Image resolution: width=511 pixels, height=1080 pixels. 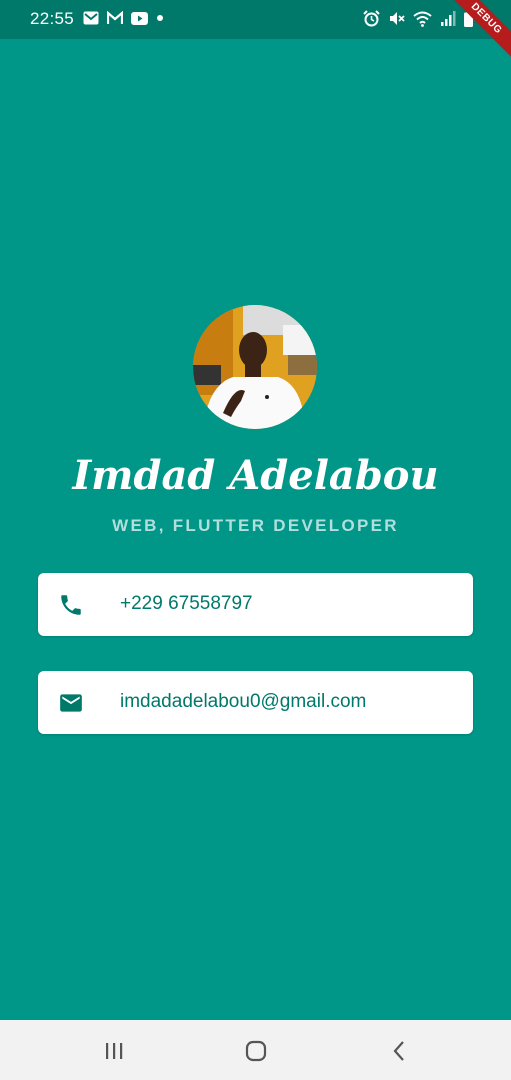 I want to click on phone-icon, so click(x=71, y=605).